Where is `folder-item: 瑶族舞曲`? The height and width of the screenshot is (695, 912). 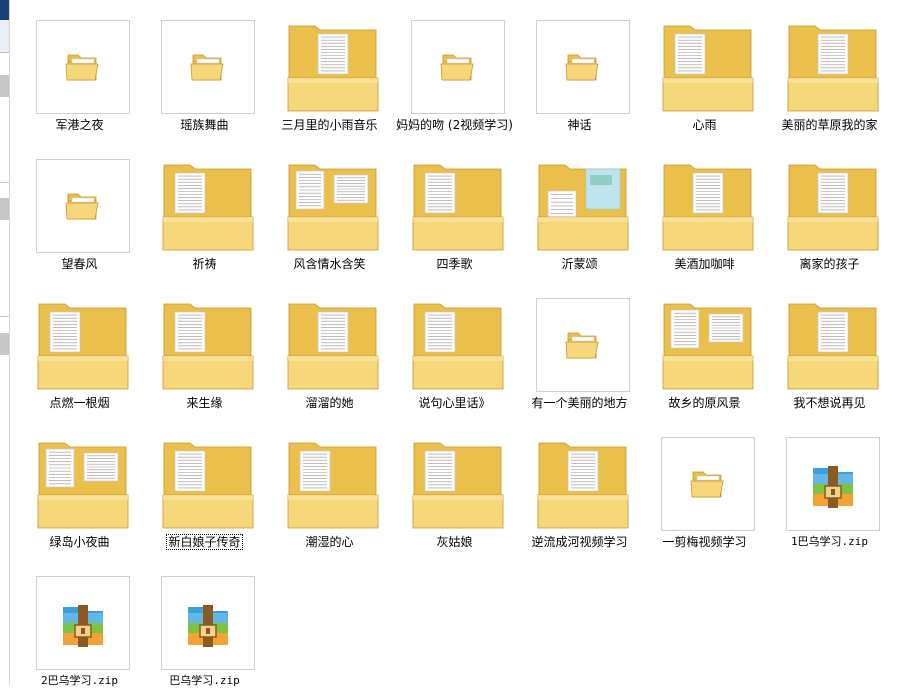 folder-item: 瑶族舞曲 is located at coordinates (198, 69).